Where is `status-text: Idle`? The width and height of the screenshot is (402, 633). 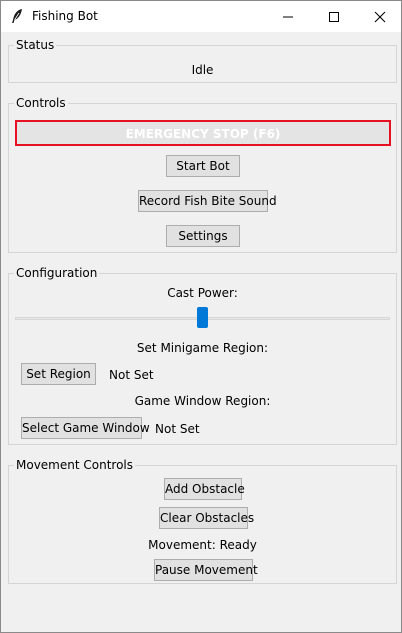
status-text: Idle is located at coordinates (202, 70).